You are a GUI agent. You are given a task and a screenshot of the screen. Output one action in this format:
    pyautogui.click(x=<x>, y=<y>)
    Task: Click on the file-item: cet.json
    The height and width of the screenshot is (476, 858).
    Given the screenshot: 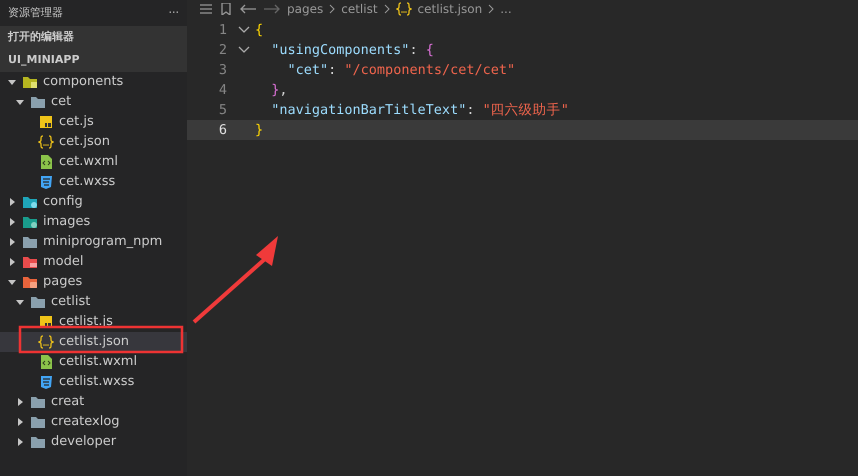 What is the action you would take?
    pyautogui.click(x=93, y=142)
    